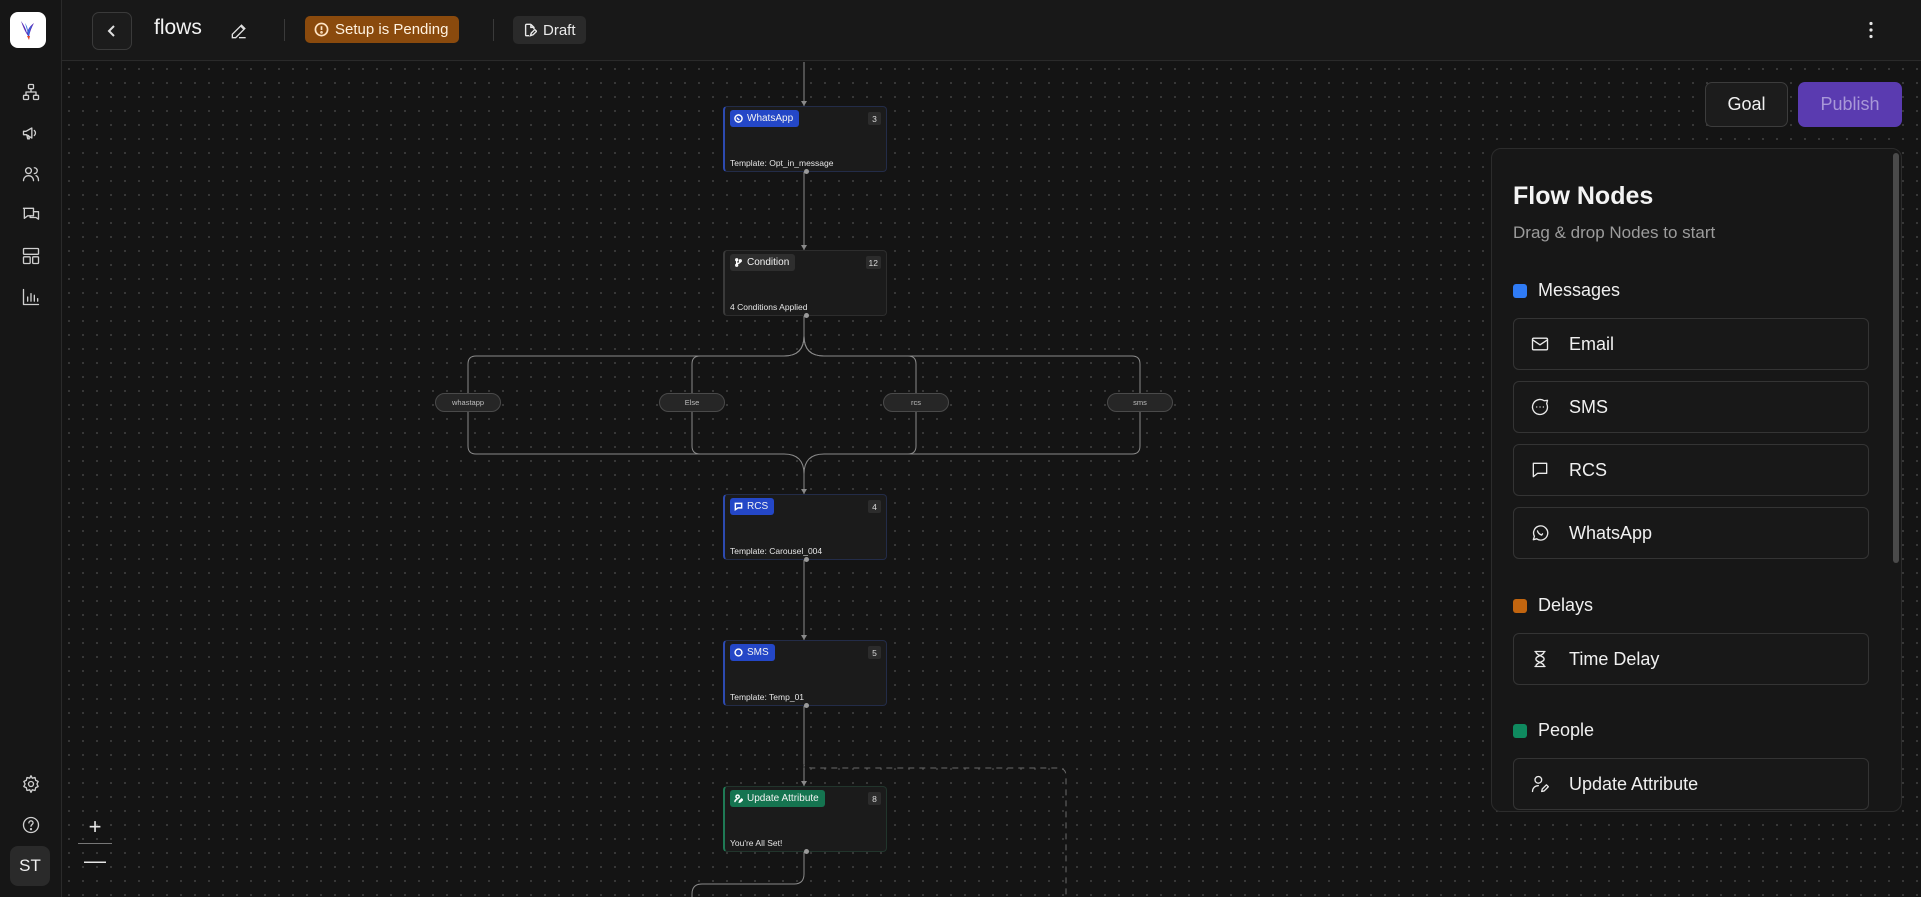  Describe the element at coordinates (31, 784) in the screenshot. I see `settings-gear-icon` at that location.